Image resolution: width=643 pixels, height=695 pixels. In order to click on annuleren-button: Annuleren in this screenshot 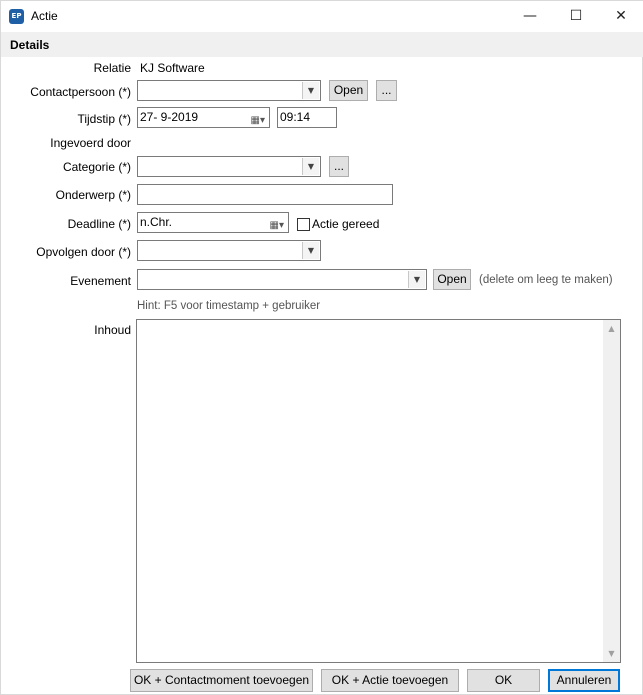, I will do `click(584, 680)`.